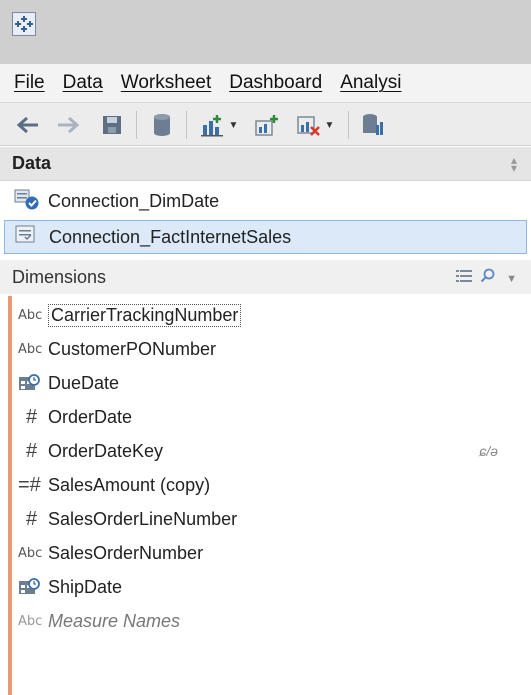 Image resolution: width=531 pixels, height=695 pixels. I want to click on field-label: SalesAmount (copy), so click(129, 484).